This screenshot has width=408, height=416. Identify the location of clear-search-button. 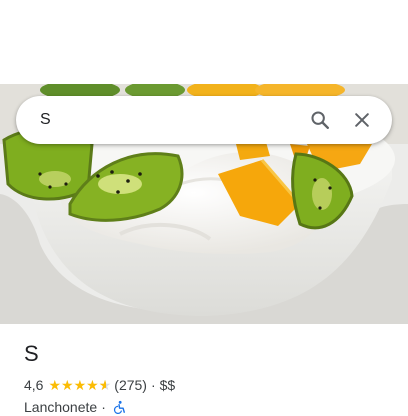
(362, 120).